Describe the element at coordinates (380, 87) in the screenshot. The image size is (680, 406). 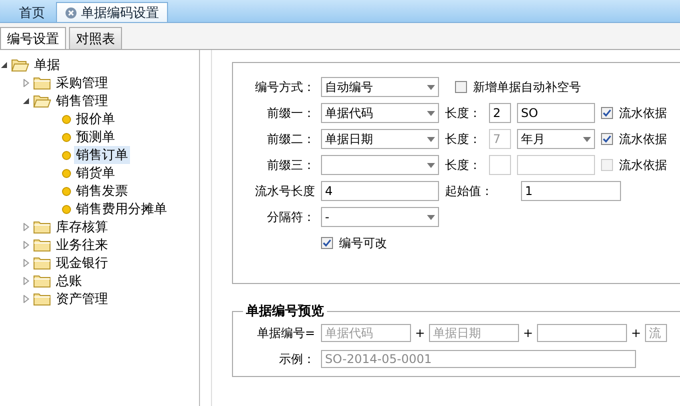
I see `dropdown: 自动编号` at that location.